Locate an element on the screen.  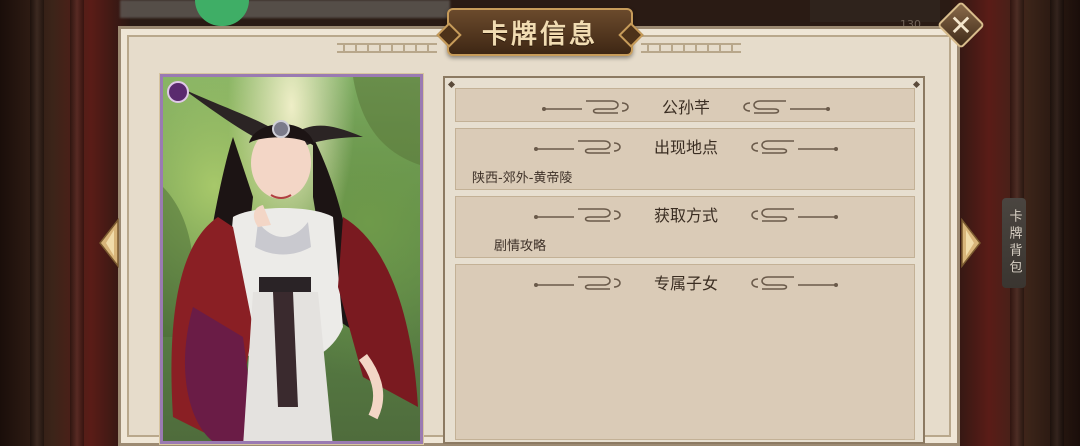
title-plaque: 卡牌信息 is located at coordinates (540, 32).